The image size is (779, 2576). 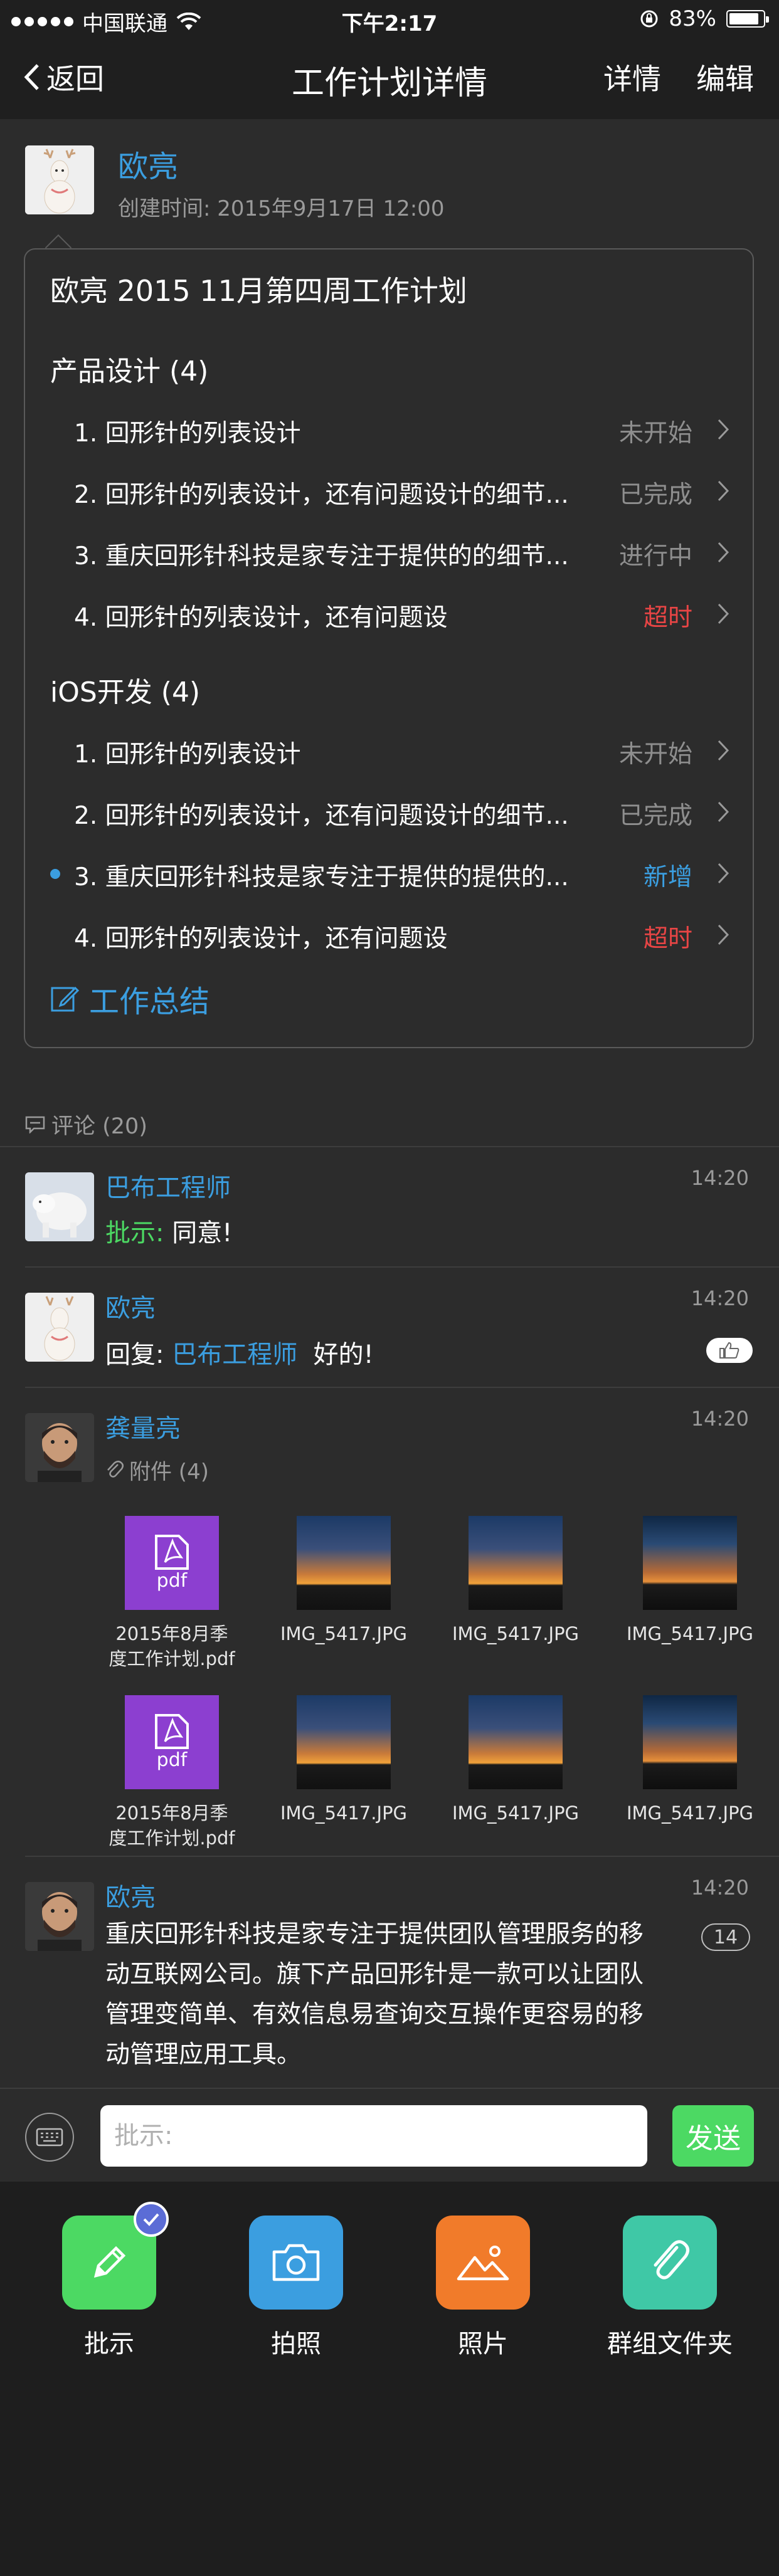 I want to click on task-status: 新增, so click(x=668, y=877).